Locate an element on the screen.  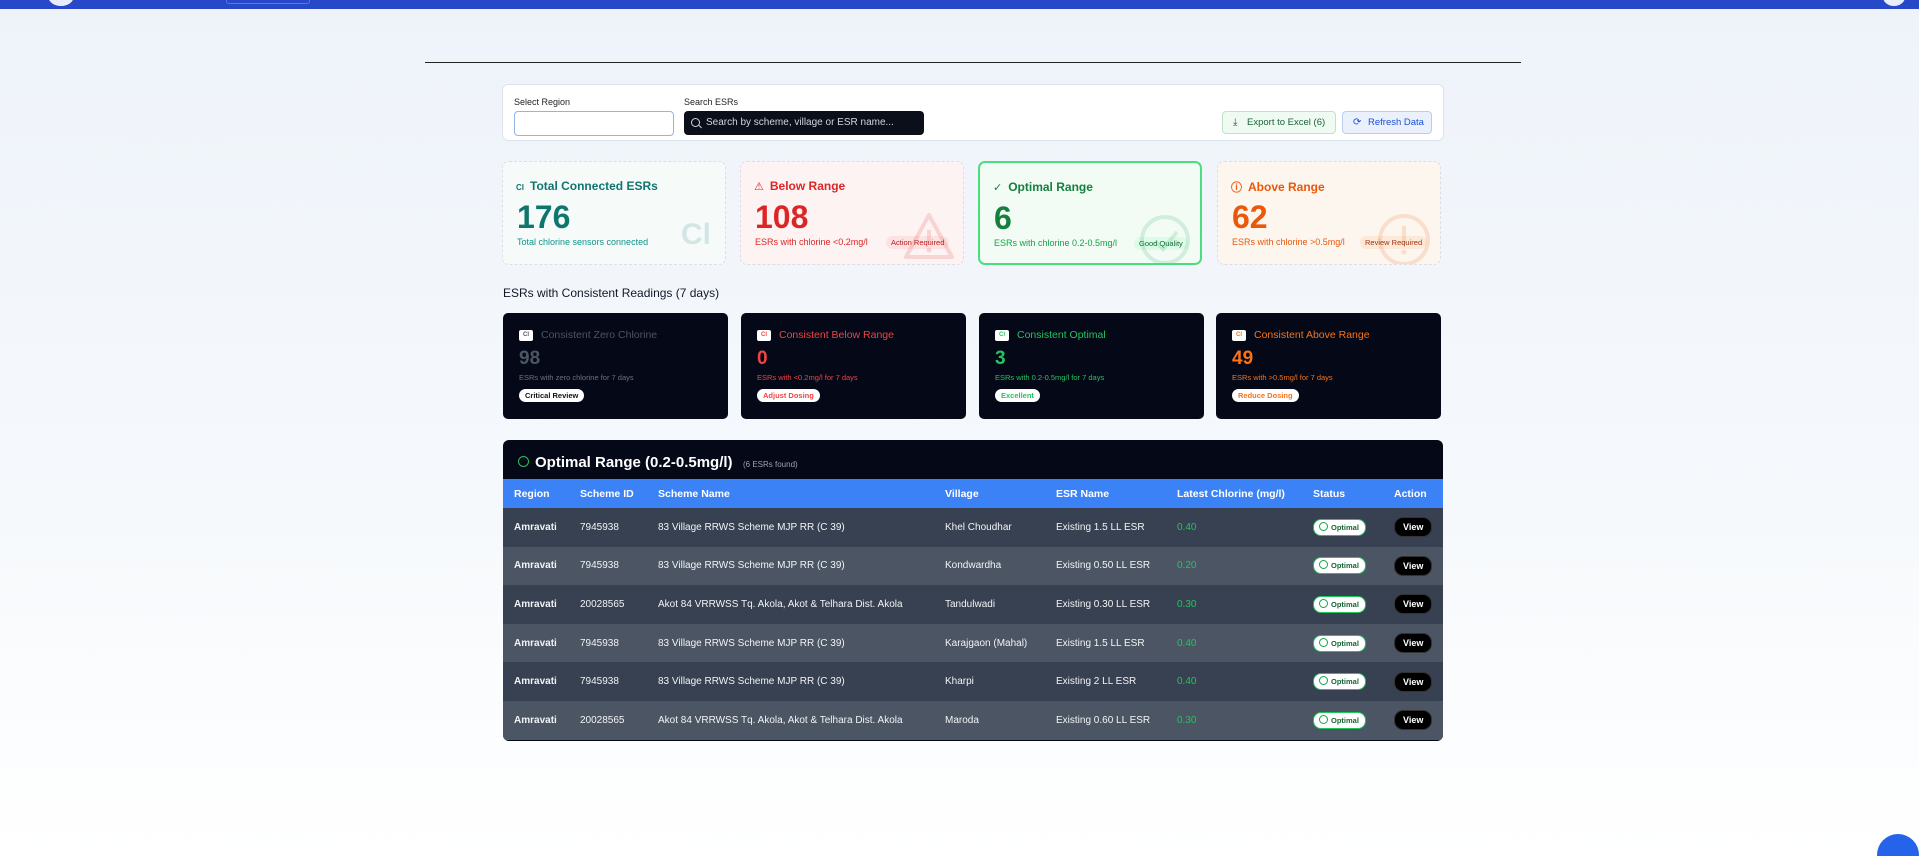
cell-village: Khel Choudhar is located at coordinates (978, 527).